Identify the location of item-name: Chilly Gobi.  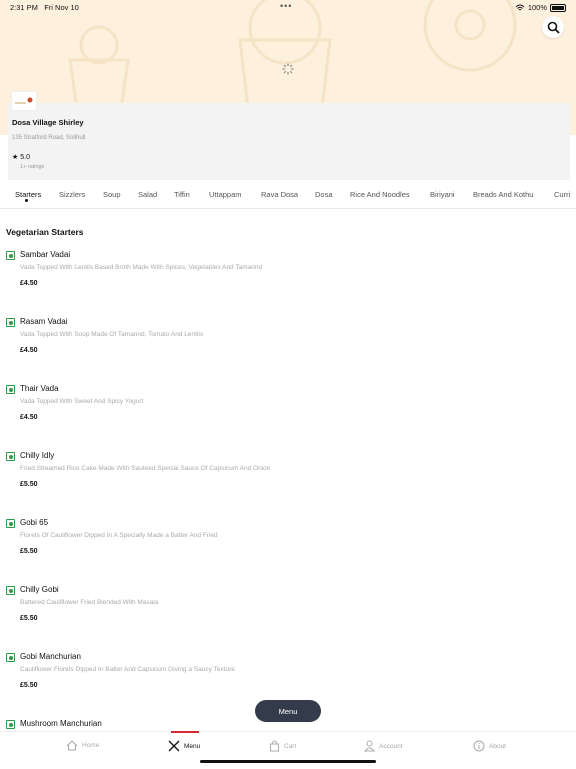
(39, 589).